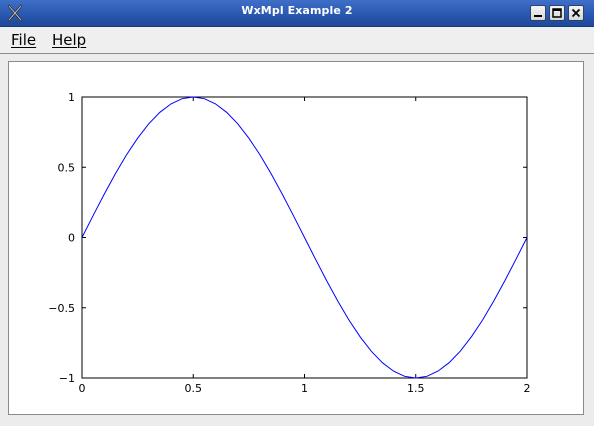 The image size is (594, 426). What do you see at coordinates (71, 97) in the screenshot?
I see `y-tick-label: 1` at bounding box center [71, 97].